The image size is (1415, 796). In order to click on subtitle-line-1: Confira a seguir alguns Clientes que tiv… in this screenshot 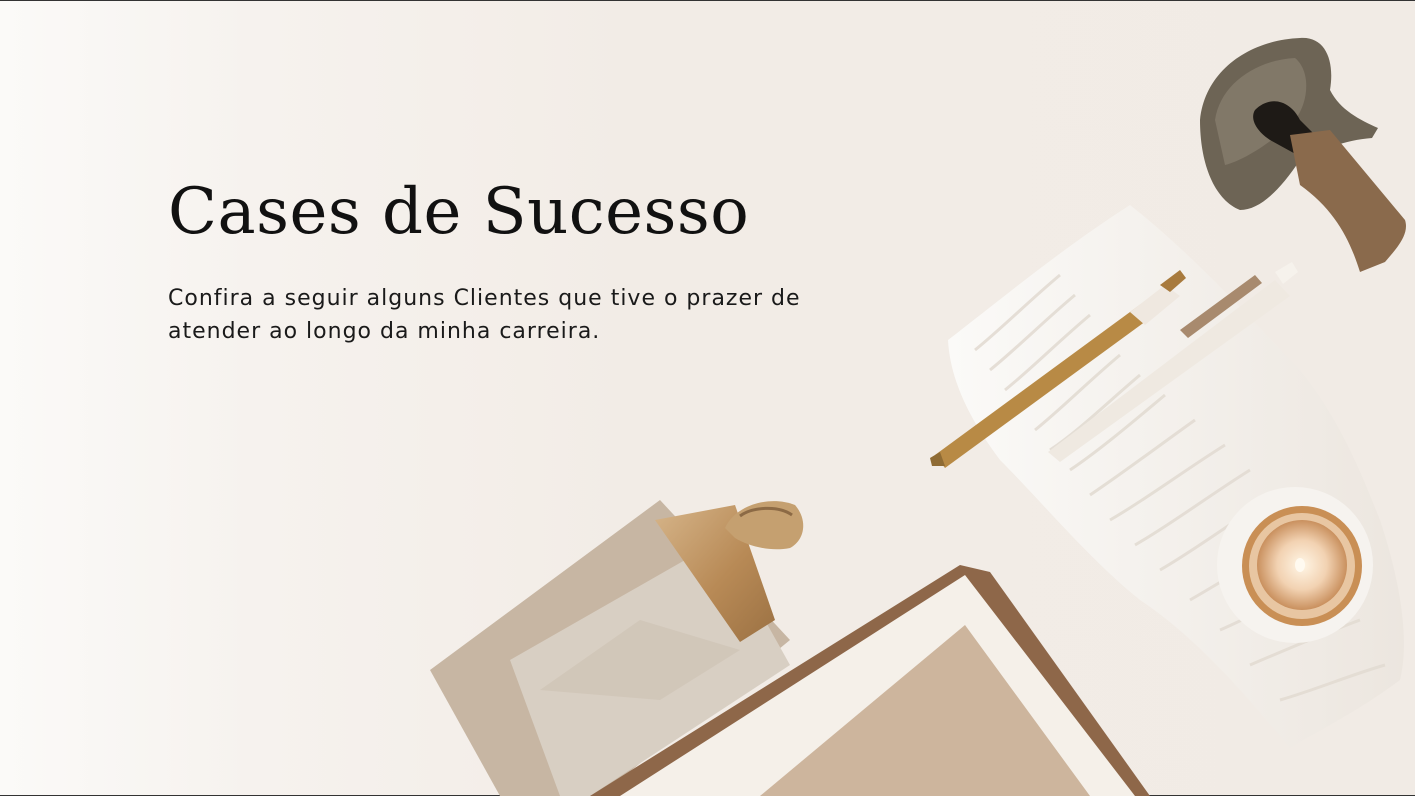, I will do `click(484, 298)`.